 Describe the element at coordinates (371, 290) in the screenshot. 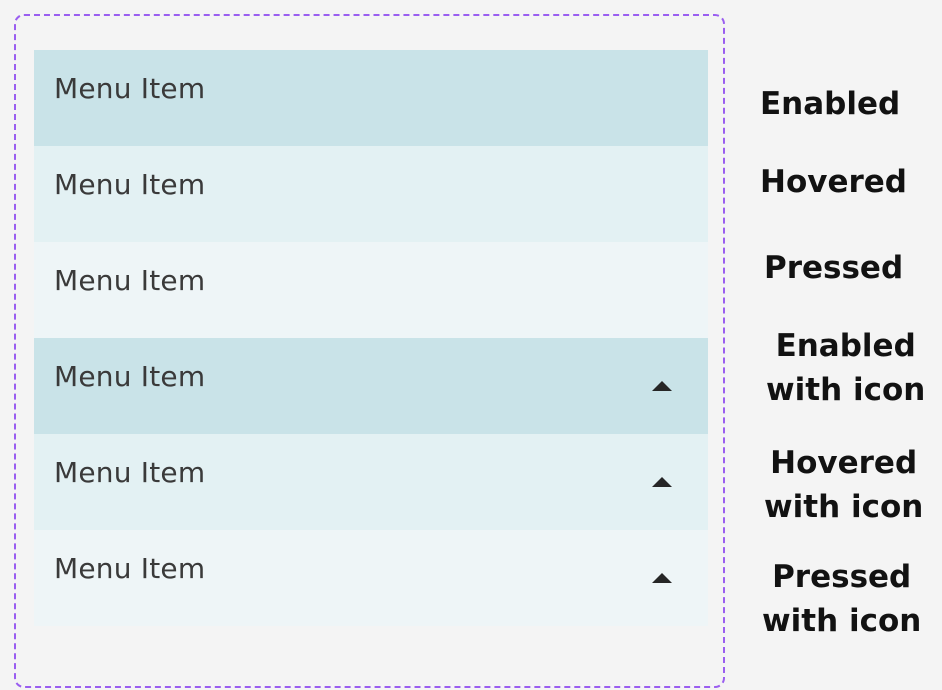

I see `menu-item-pressed: Menu Item` at that location.